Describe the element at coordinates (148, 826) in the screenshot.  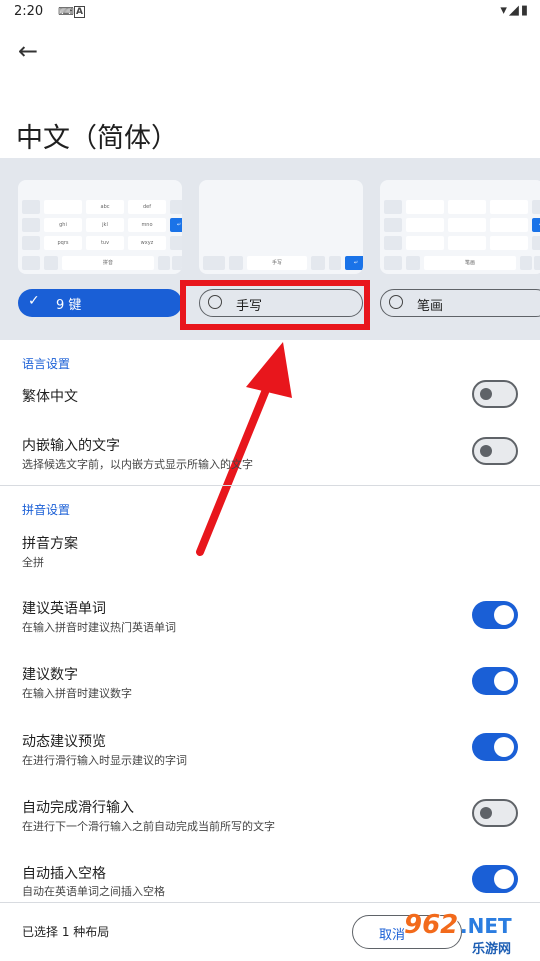
I see `setting-autocomplete-subtitle: 在进行下一个滑行输入之前自动完成当前所写的文字` at that location.